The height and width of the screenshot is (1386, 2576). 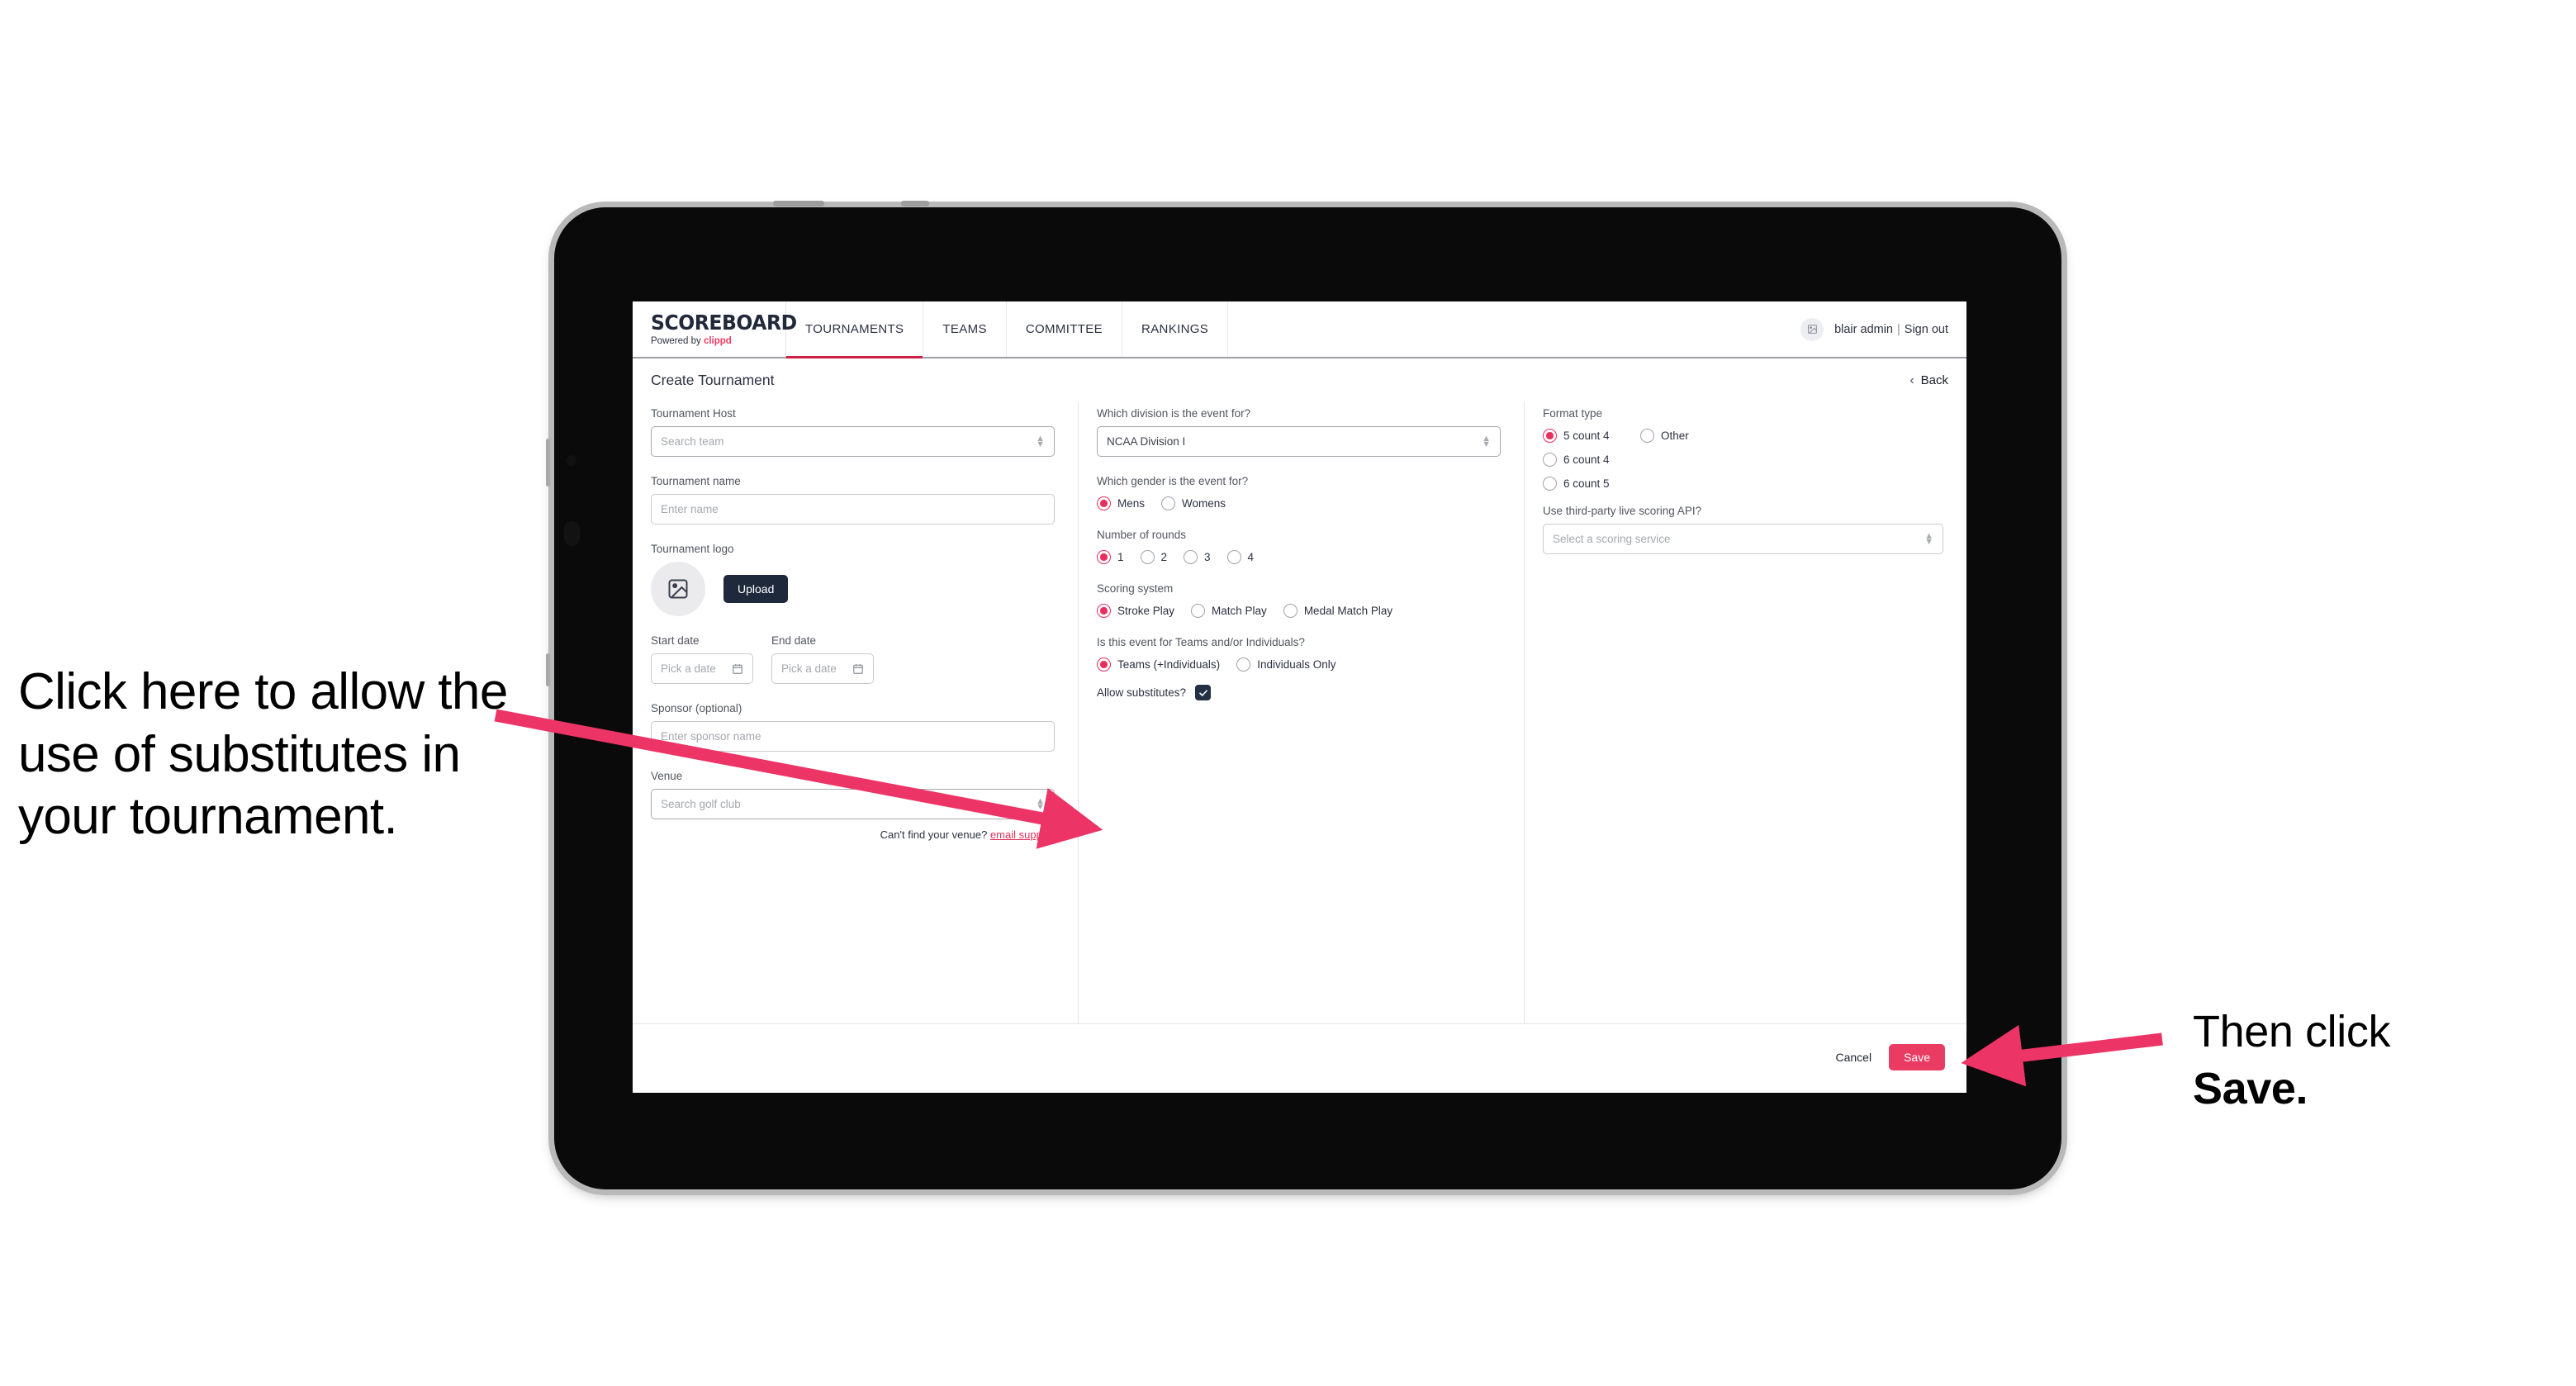 I want to click on upload-logo-button: Upload, so click(x=756, y=589).